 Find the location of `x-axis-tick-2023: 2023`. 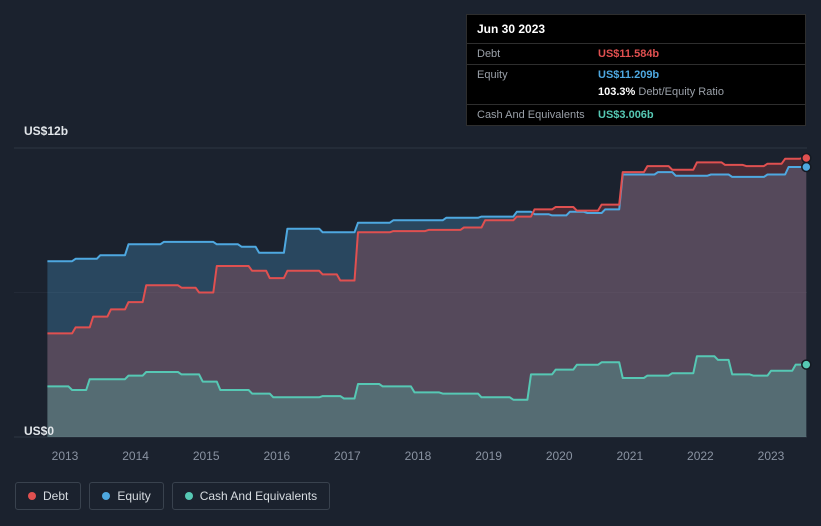

x-axis-tick-2023: 2023 is located at coordinates (771, 456).